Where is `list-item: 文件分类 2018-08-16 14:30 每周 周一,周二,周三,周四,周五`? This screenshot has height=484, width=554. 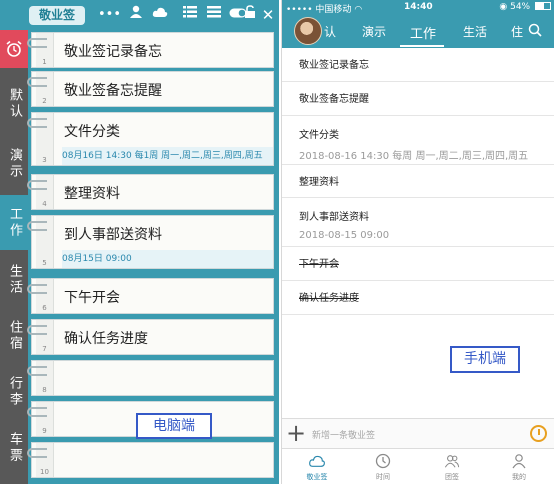 list-item: 文件分类 2018-08-16 14:30 每周 周一,周二,周三,周四,周五 is located at coordinates (418, 140).